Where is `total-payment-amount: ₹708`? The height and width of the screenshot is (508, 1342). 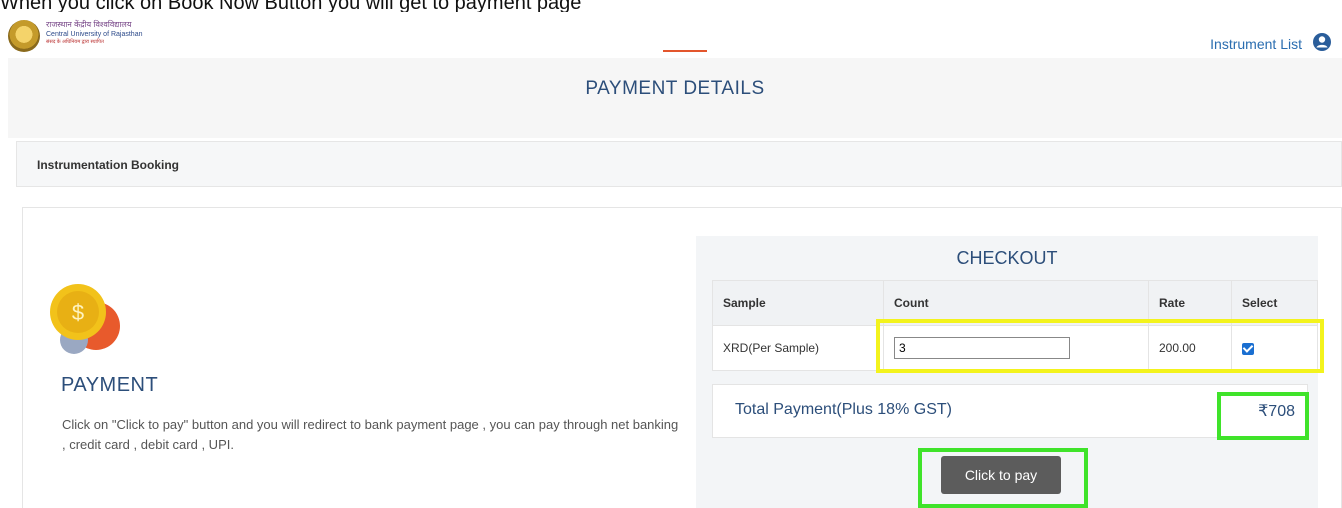 total-payment-amount: ₹708 is located at coordinates (1276, 411).